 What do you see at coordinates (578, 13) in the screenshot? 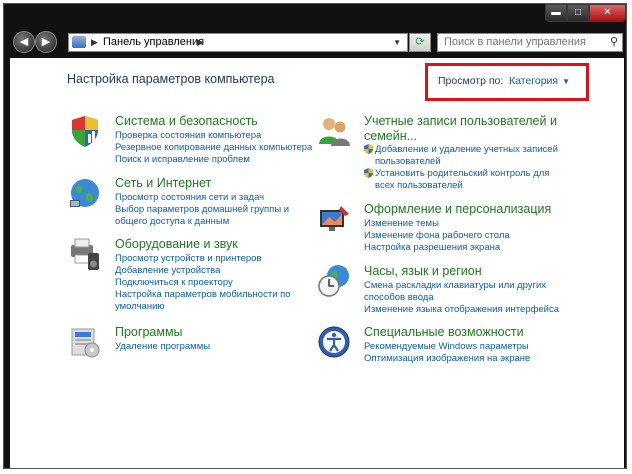
I see `maximize-button: □` at bounding box center [578, 13].